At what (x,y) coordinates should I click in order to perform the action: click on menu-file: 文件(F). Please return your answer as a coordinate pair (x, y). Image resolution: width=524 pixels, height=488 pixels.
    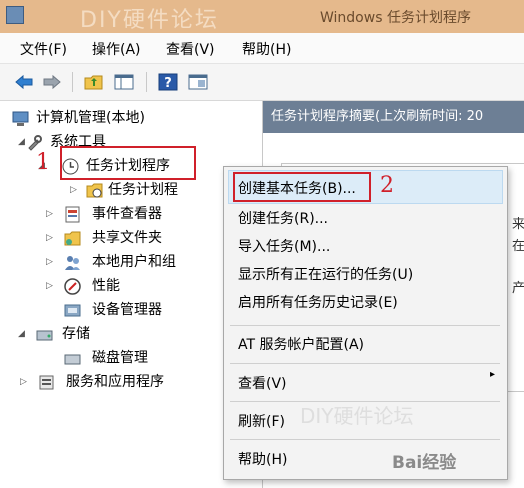
    Looking at the image, I should click on (43, 49).